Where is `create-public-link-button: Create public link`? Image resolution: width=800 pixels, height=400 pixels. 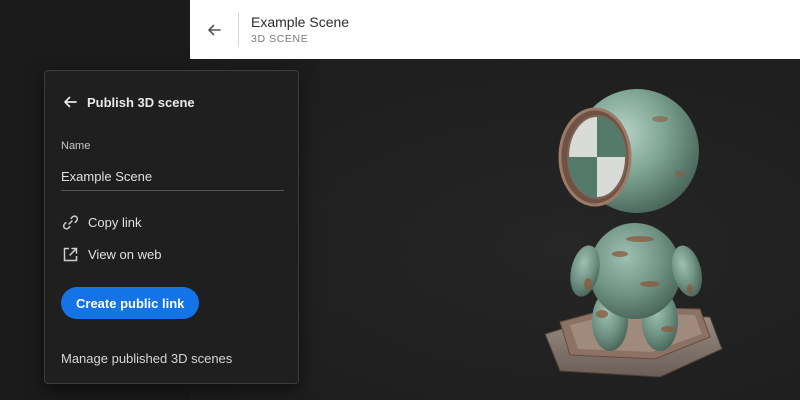
create-public-link-button: Create public link is located at coordinates (130, 303).